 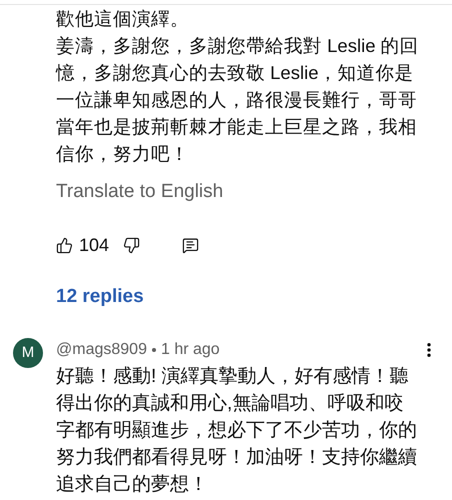 I want to click on like-count: 104, so click(x=94, y=245).